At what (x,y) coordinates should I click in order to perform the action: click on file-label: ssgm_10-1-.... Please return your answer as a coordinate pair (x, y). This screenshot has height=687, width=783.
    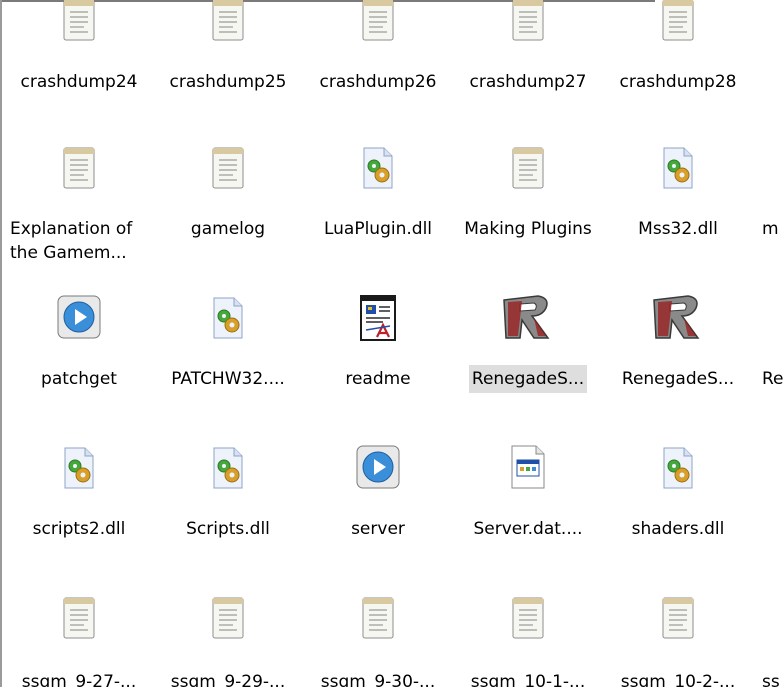
    Looking at the image, I should click on (528, 679).